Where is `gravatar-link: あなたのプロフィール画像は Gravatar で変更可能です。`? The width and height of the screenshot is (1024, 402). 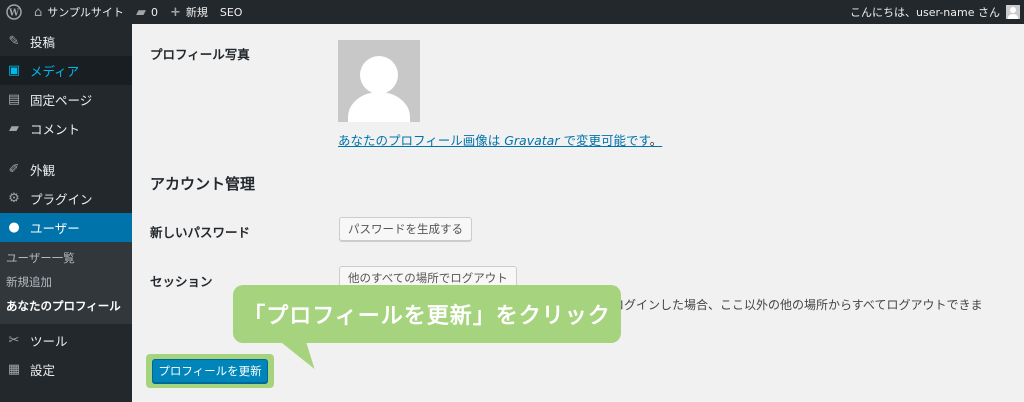 gravatar-link: あなたのプロフィール画像は Gravatar で変更可能です。 is located at coordinates (500, 139).